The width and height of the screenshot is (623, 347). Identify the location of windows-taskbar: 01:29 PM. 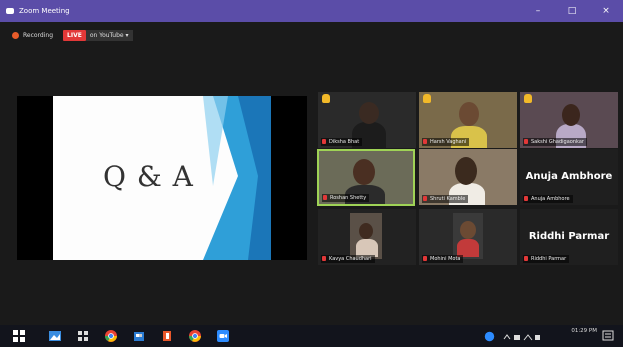
(311, 336).